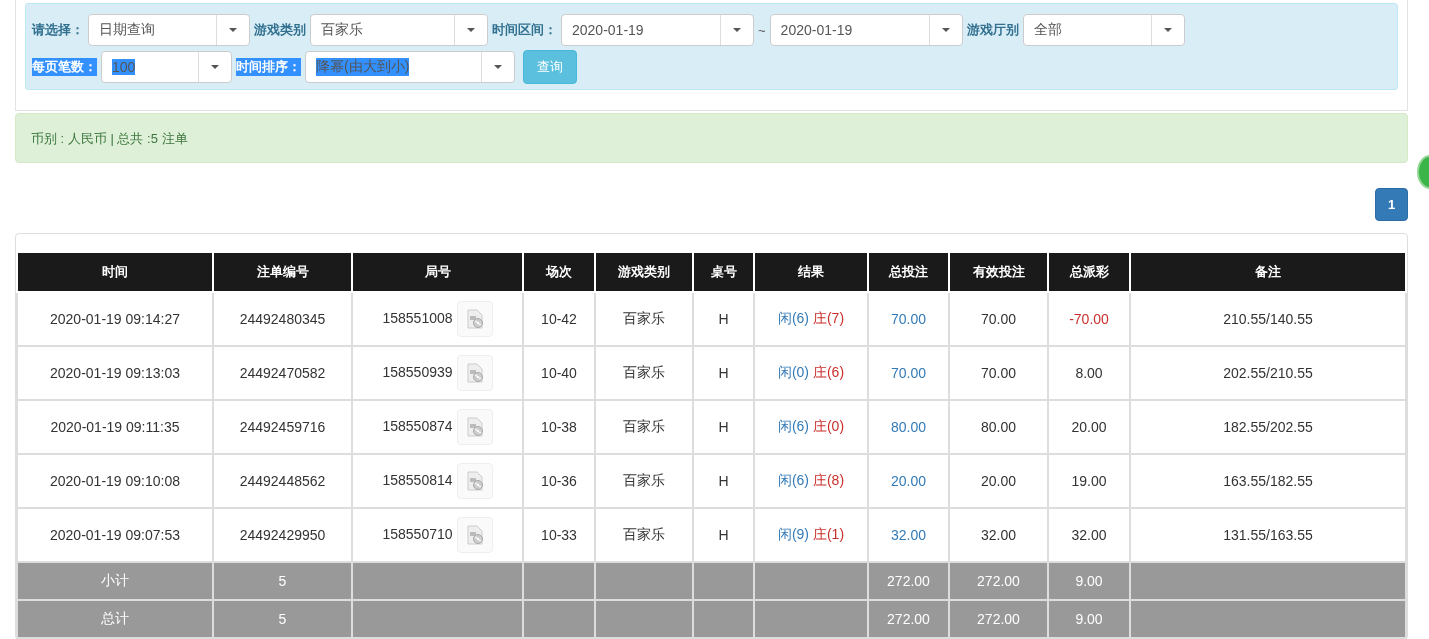 The image size is (1429, 639). I want to click on filter-label: 游戏厅别, so click(992, 30).